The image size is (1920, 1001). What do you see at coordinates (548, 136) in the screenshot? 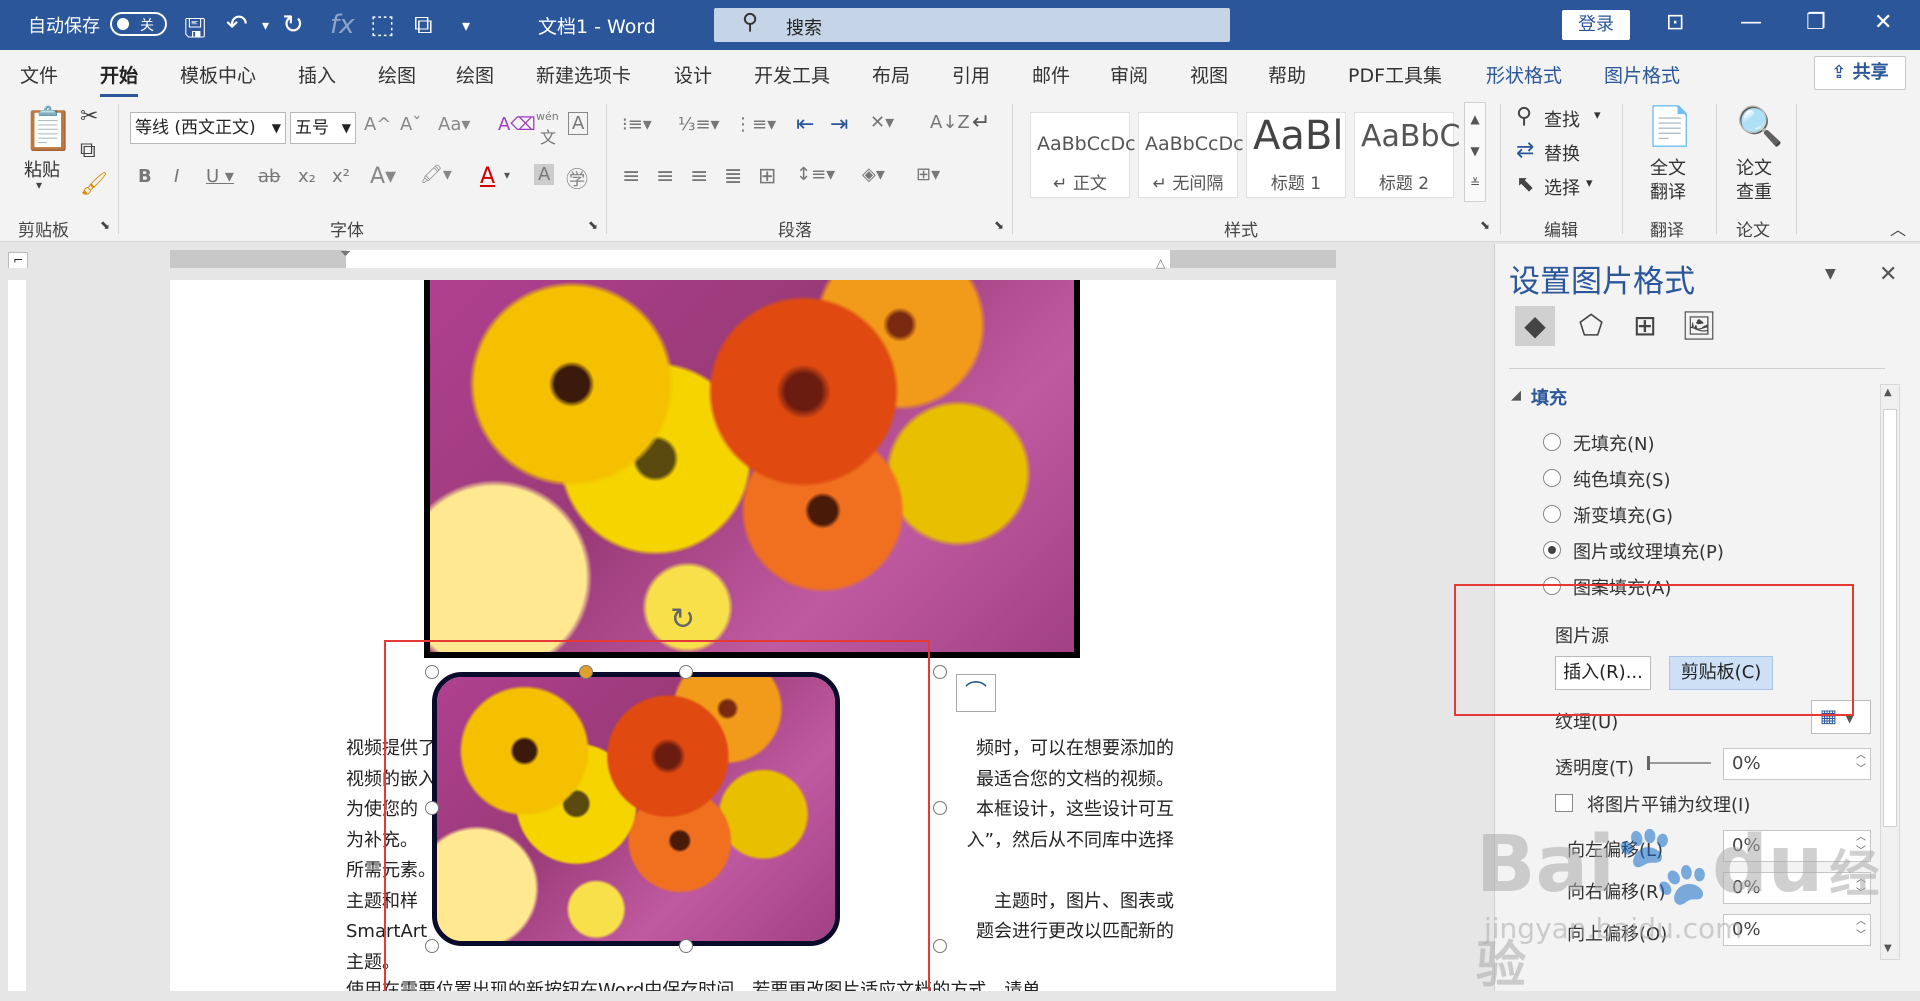
I see `phonetic-guide-char: 文` at bounding box center [548, 136].